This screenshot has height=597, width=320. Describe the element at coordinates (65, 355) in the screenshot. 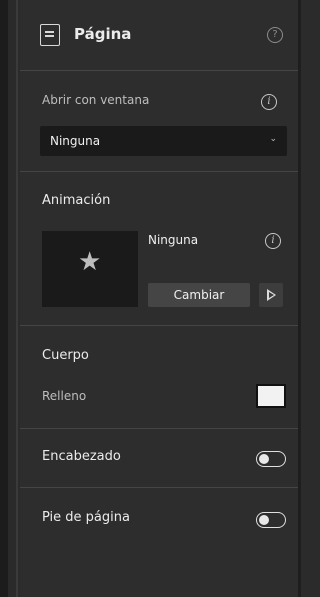

I see `body-section-title: Cuerpo` at that location.